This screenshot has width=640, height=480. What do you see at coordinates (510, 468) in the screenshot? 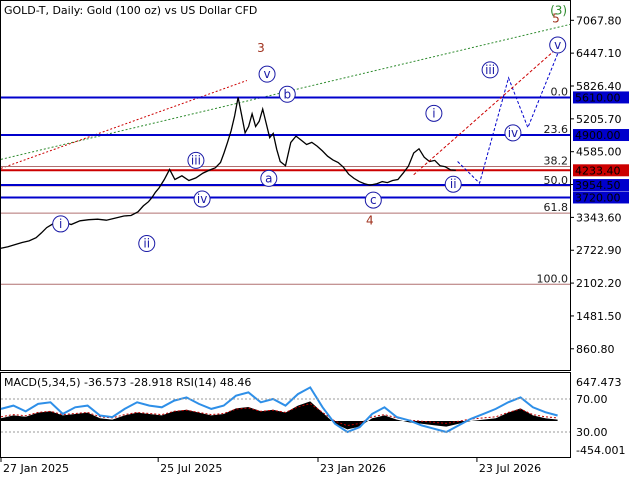
I see `x-tick-label: 23 Jul 2026` at bounding box center [510, 468].